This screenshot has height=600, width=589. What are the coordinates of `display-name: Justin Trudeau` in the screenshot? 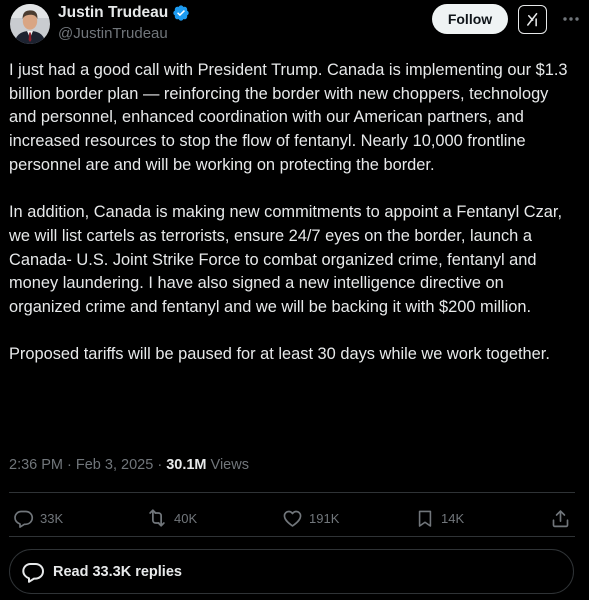 It's located at (113, 13).